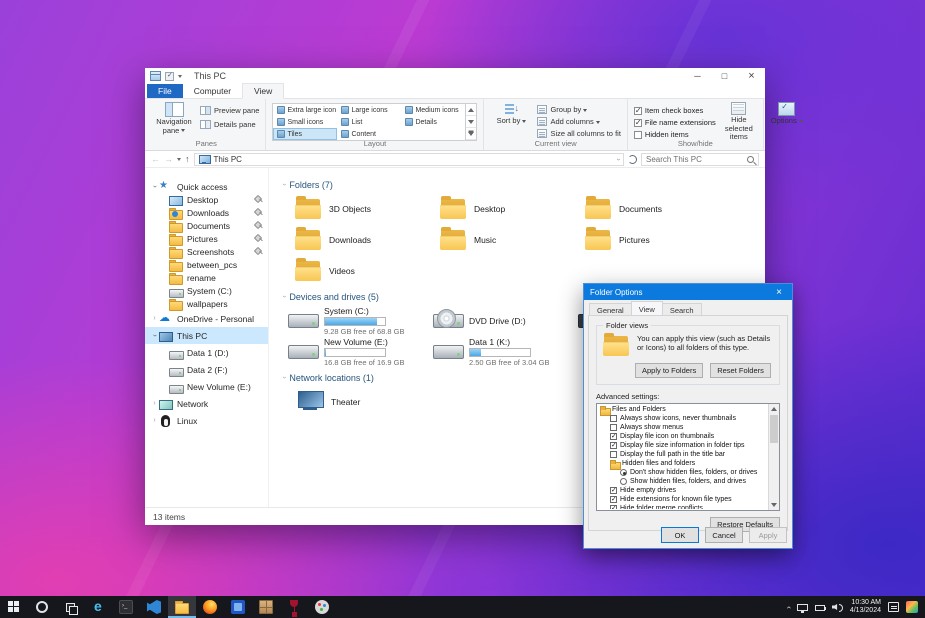  Describe the element at coordinates (206, 239) in the screenshot. I see `sidebar-item: Pictures` at that location.